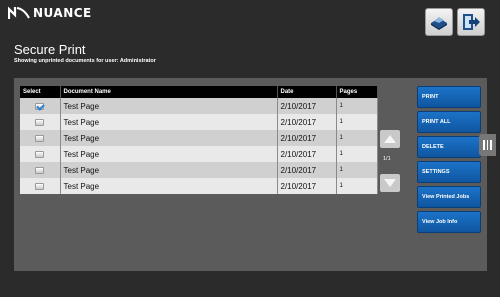  What do you see at coordinates (449, 172) in the screenshot?
I see `settings-button: SETTINGS` at bounding box center [449, 172].